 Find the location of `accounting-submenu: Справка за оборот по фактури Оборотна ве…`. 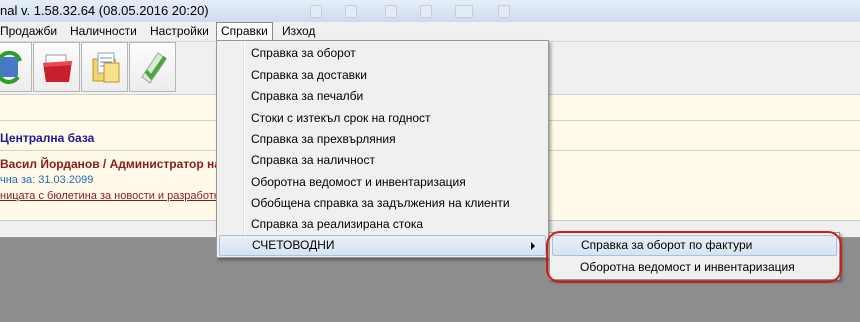

accounting-submenu: Справка за оборот по фактури Оборотна ве… is located at coordinates (694, 256).